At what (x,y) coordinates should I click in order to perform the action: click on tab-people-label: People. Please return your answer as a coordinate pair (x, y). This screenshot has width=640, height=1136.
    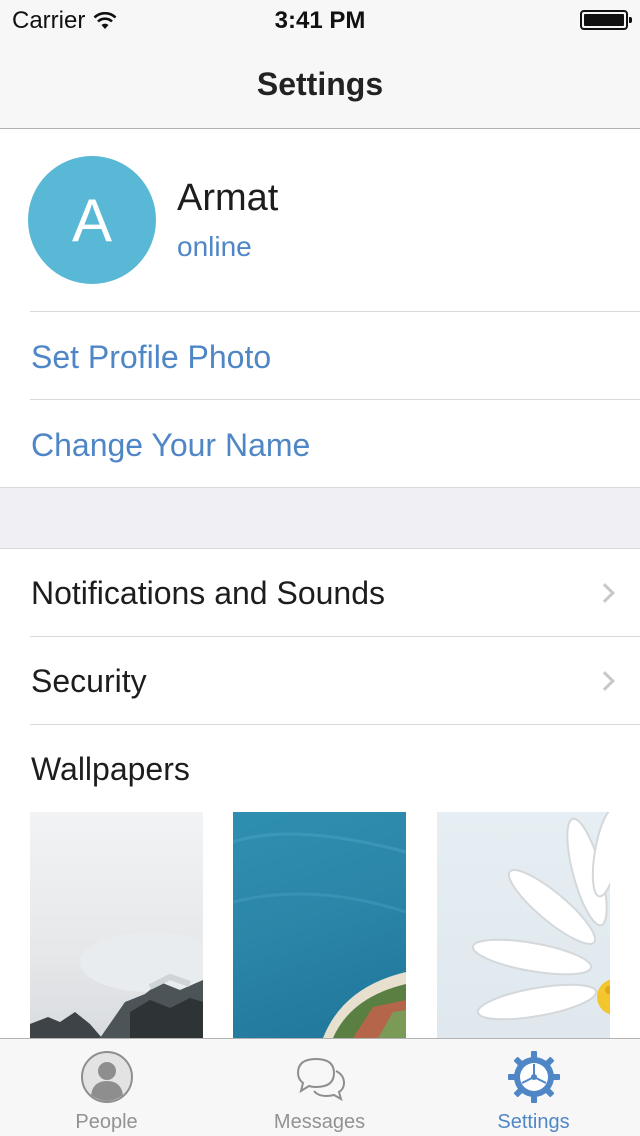
    Looking at the image, I should click on (106, 1122).